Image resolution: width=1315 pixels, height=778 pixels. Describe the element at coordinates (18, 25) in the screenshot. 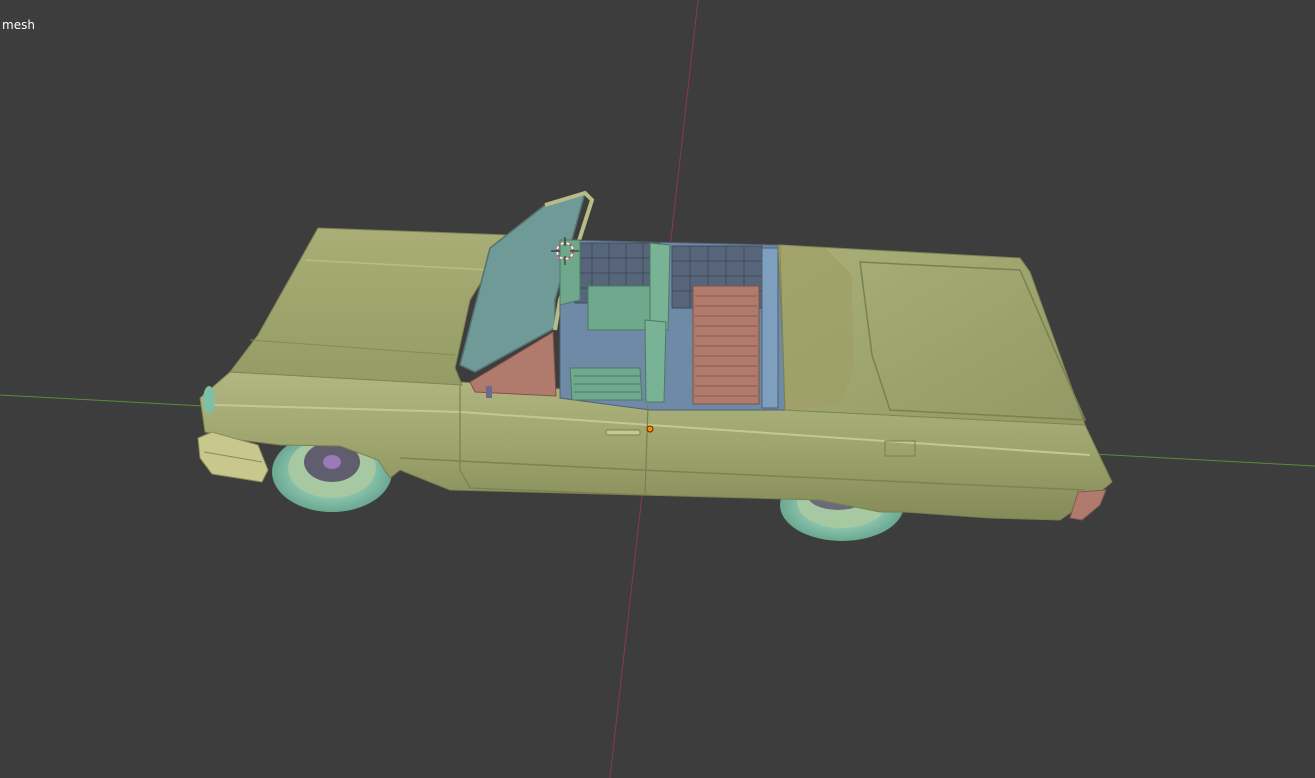

I see `object-name-label: mesh` at that location.